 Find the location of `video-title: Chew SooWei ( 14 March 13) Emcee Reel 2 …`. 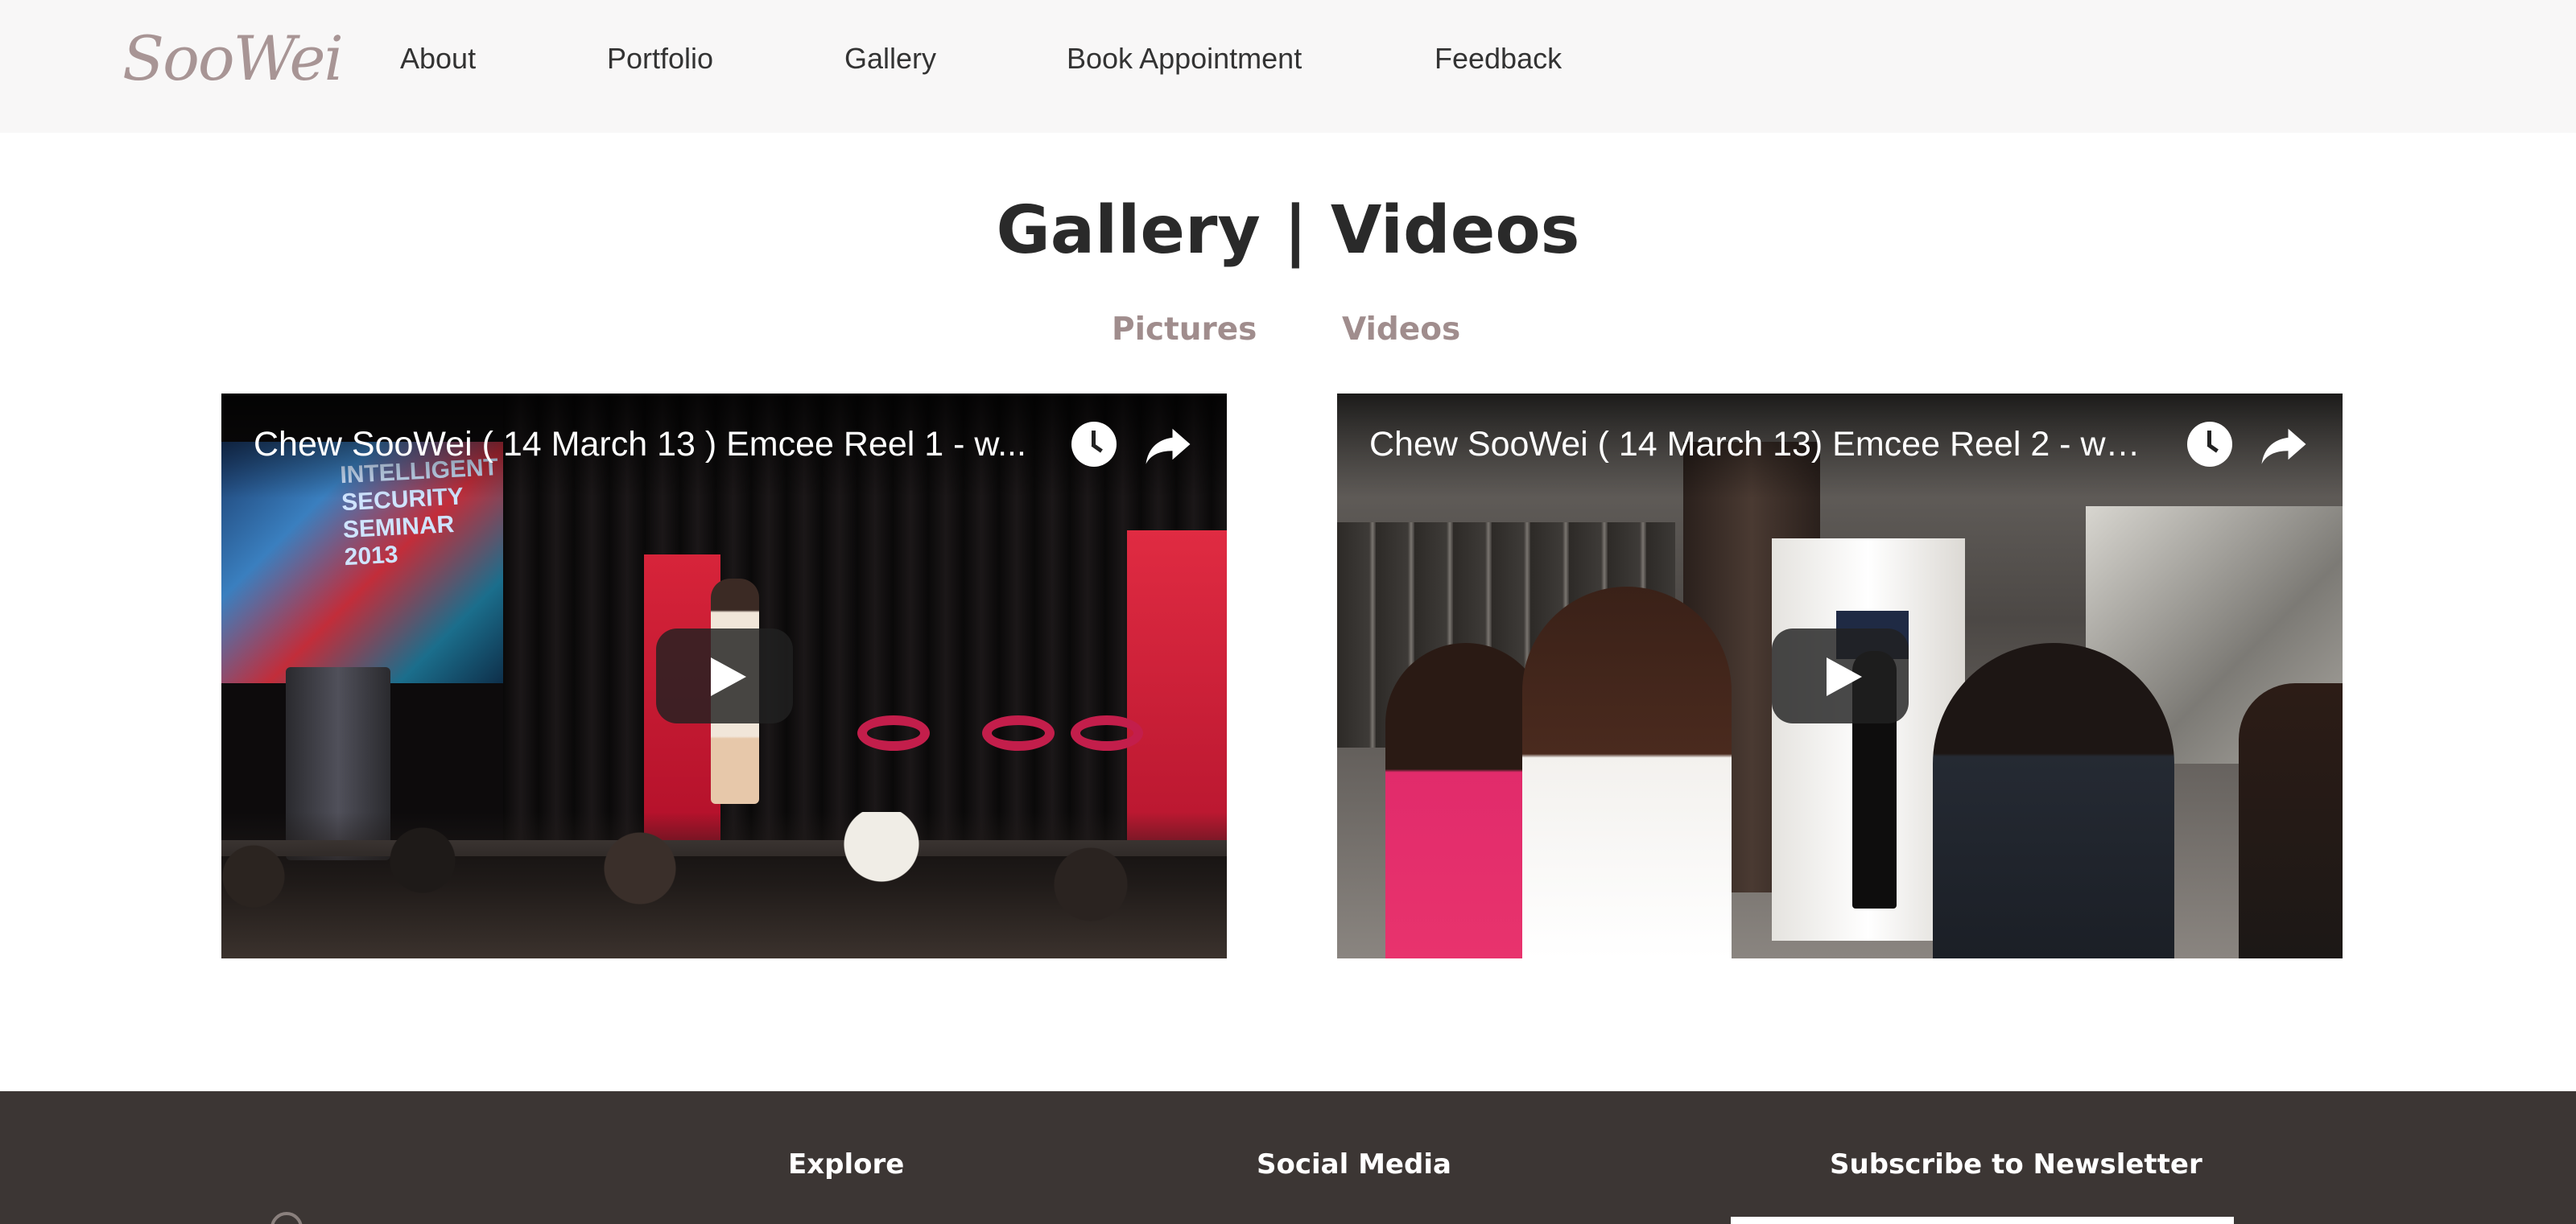

video-title: Chew SooWei ( 14 March 13) Emcee Reel 2 … is located at coordinates (1759, 444).